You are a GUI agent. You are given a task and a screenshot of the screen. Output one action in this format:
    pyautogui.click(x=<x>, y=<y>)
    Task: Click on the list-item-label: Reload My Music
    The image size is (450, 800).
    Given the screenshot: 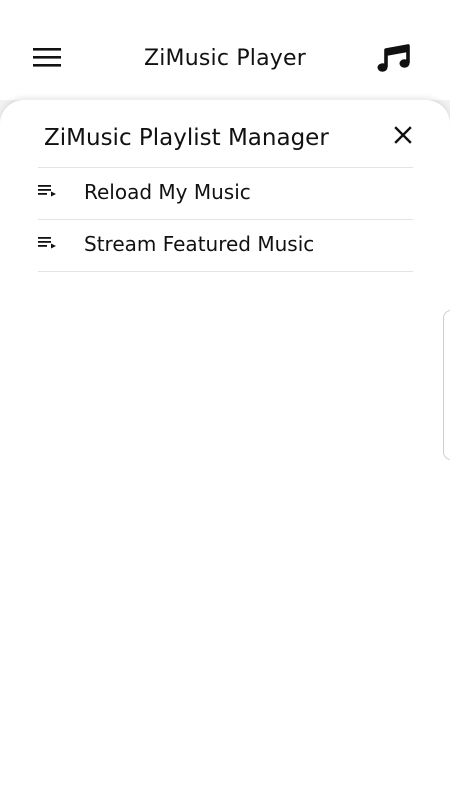 What is the action you would take?
    pyautogui.click(x=167, y=192)
    